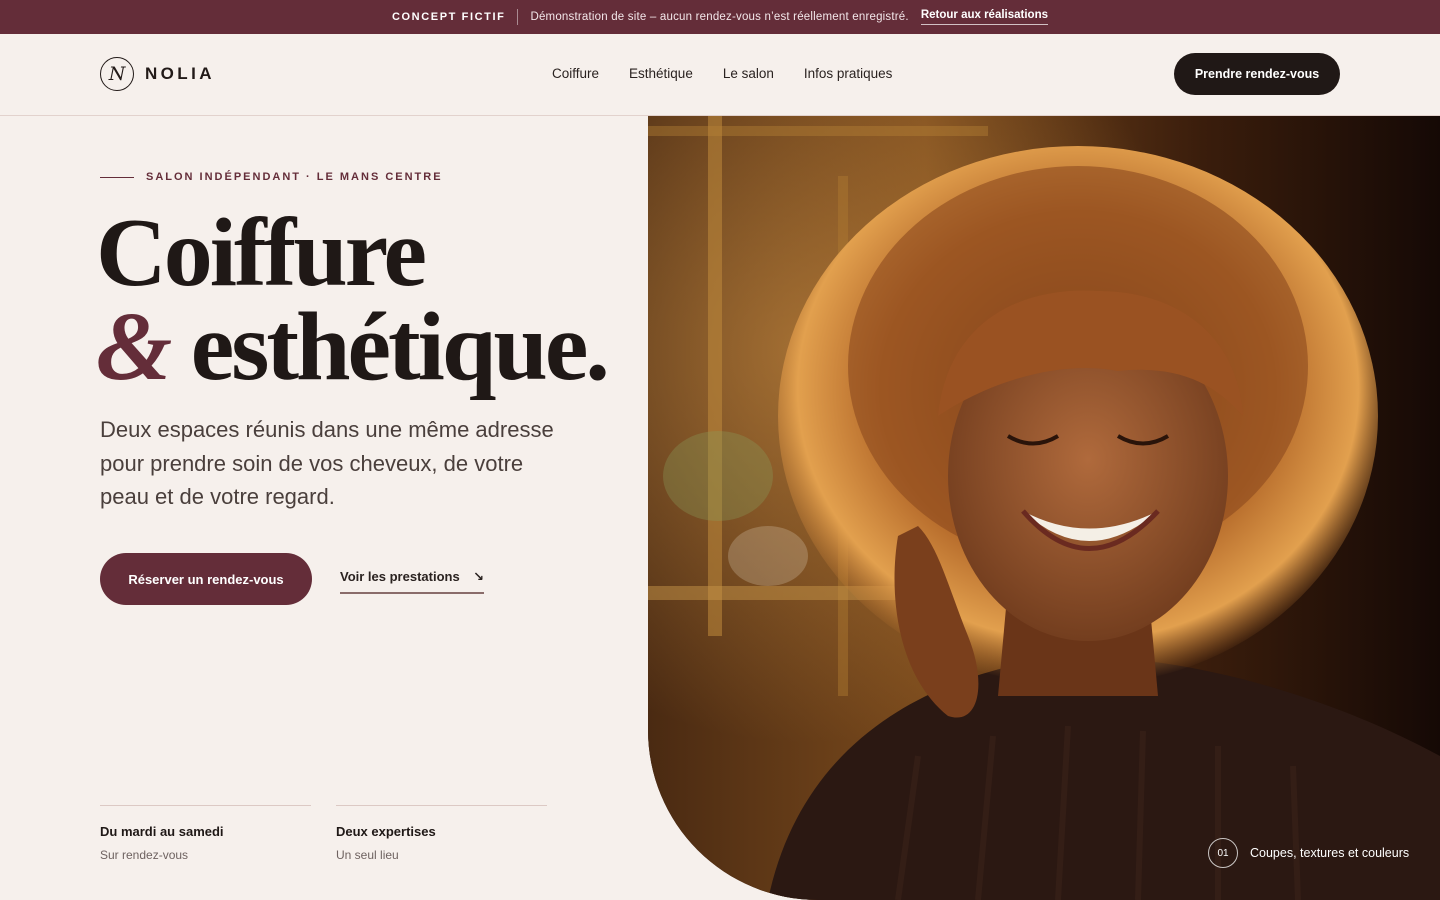  What do you see at coordinates (575, 73) in the screenshot?
I see `nav-item-coiffure: Coiffure` at bounding box center [575, 73].